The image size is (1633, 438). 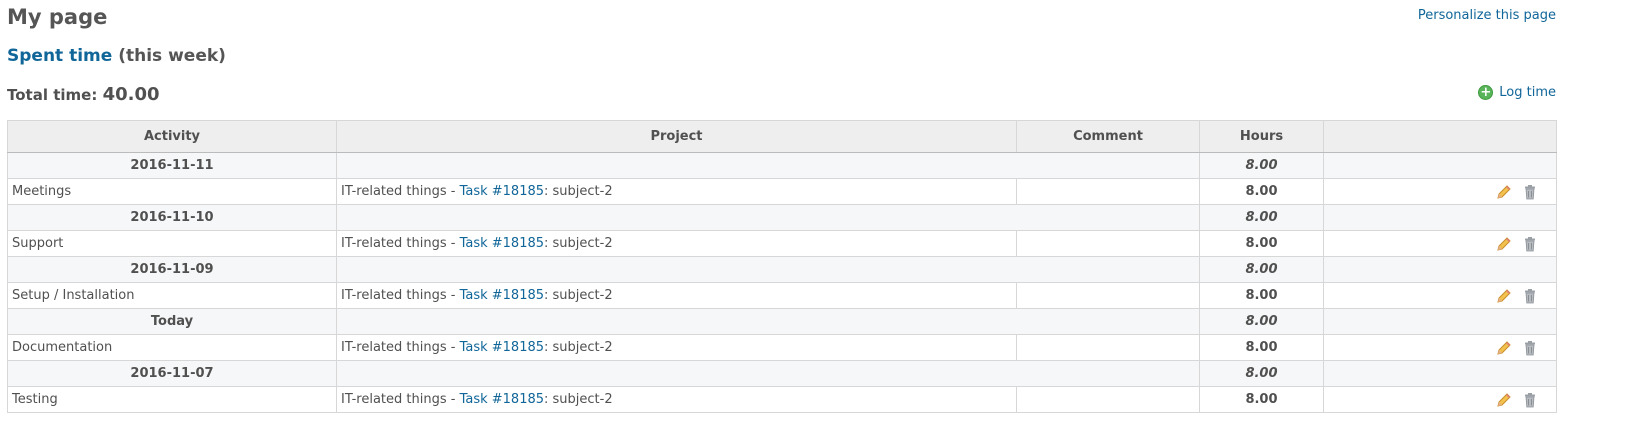 I want to click on column-header-activity: Activity, so click(x=172, y=136).